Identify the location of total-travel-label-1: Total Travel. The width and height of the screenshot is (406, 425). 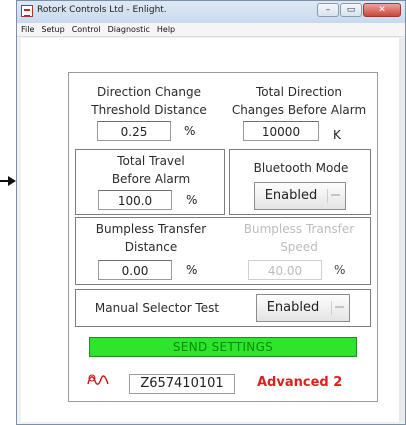
(151, 161).